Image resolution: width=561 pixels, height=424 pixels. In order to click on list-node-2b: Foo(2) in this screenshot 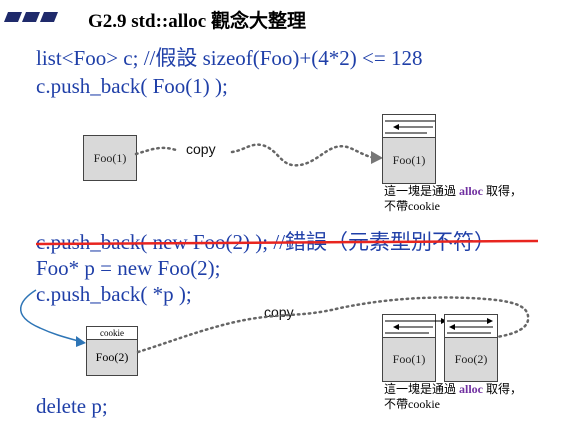, I will do `click(471, 348)`.